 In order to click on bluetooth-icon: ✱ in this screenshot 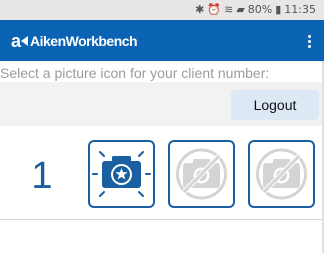, I will do `click(200, 9)`.